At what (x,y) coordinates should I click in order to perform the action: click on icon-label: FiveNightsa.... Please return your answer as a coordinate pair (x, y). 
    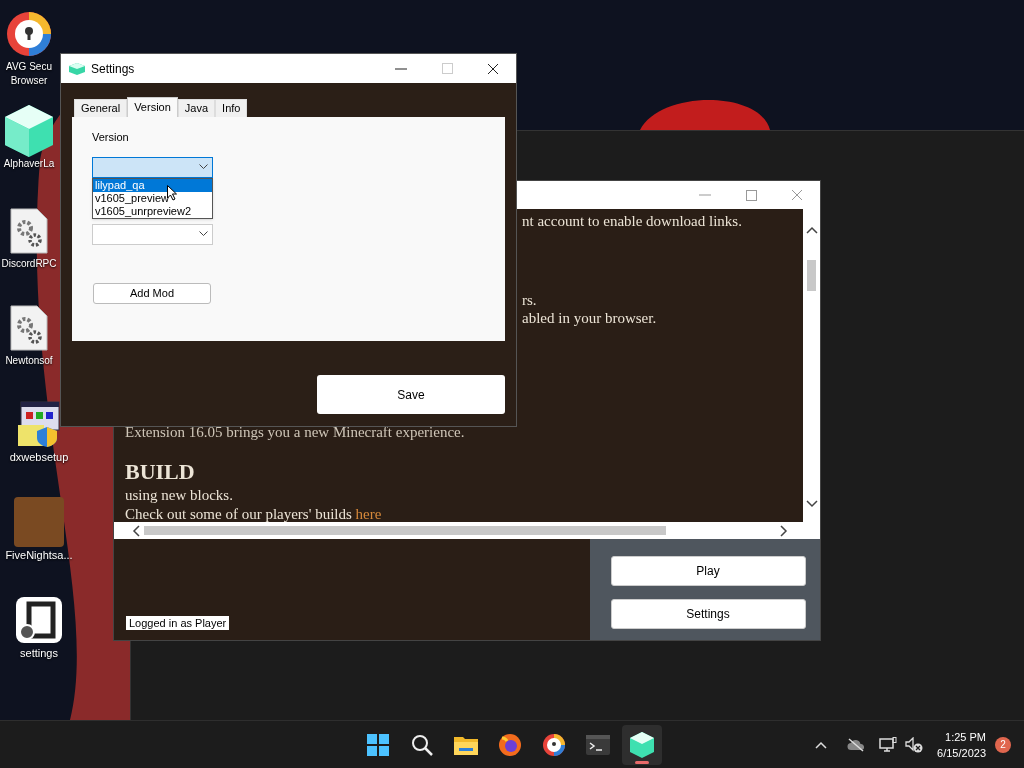
    Looking at the image, I should click on (39, 555).